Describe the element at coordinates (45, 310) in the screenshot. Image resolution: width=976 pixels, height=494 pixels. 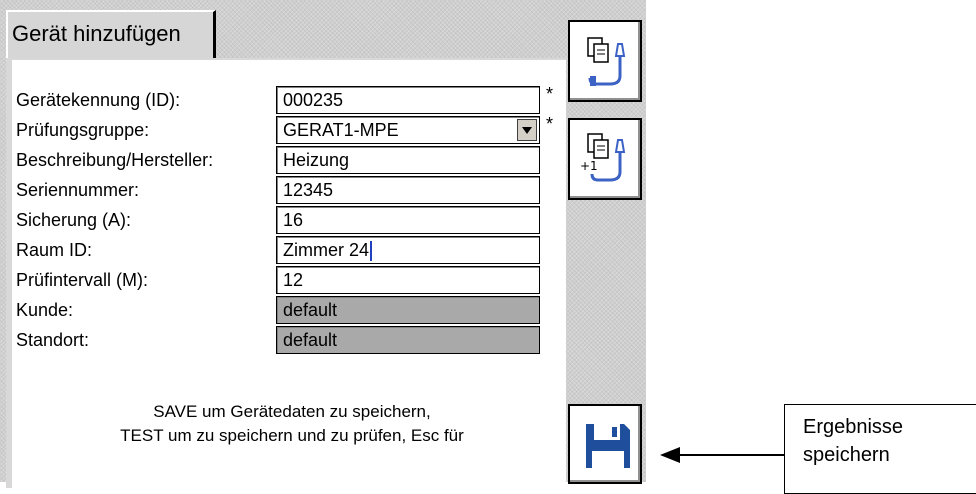
I see `label-customer: Kunde:` at that location.